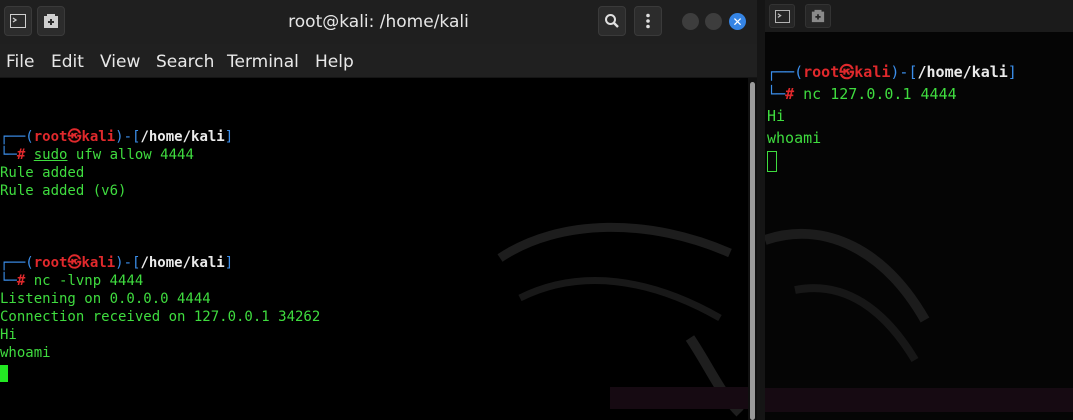 Image resolution: width=1073 pixels, height=420 pixels. What do you see at coordinates (880, 94) in the screenshot?
I see `command-text: nc 127.0.0.1 4444` at bounding box center [880, 94].